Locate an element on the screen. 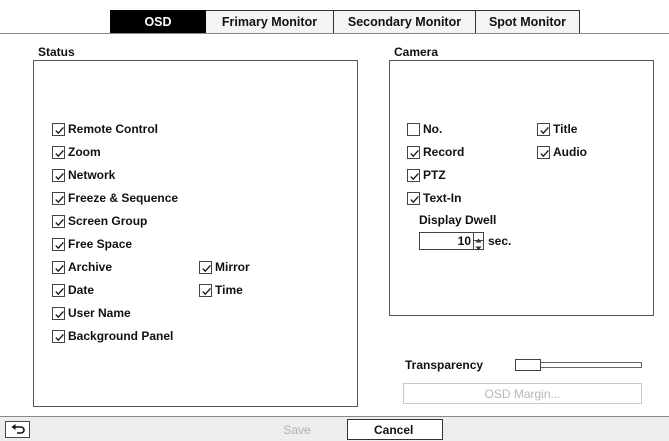  checkbox-label: Remote Control is located at coordinates (113, 129).